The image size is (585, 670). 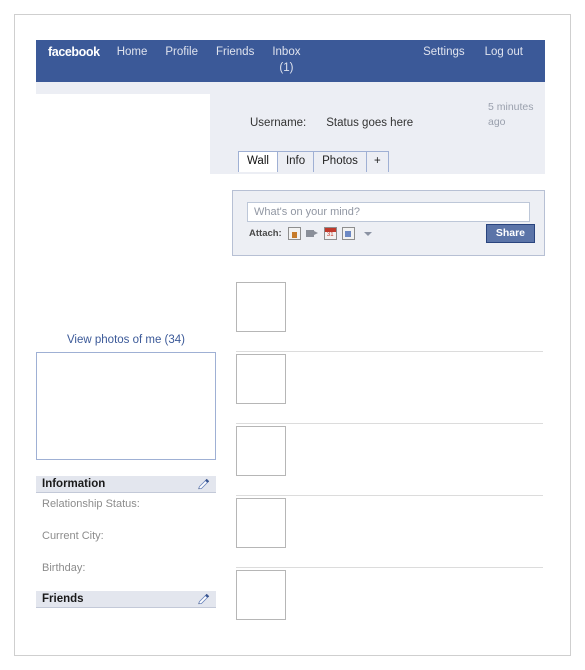 What do you see at coordinates (126, 341) in the screenshot?
I see `view-photos-link: View photos of me (34)` at bounding box center [126, 341].